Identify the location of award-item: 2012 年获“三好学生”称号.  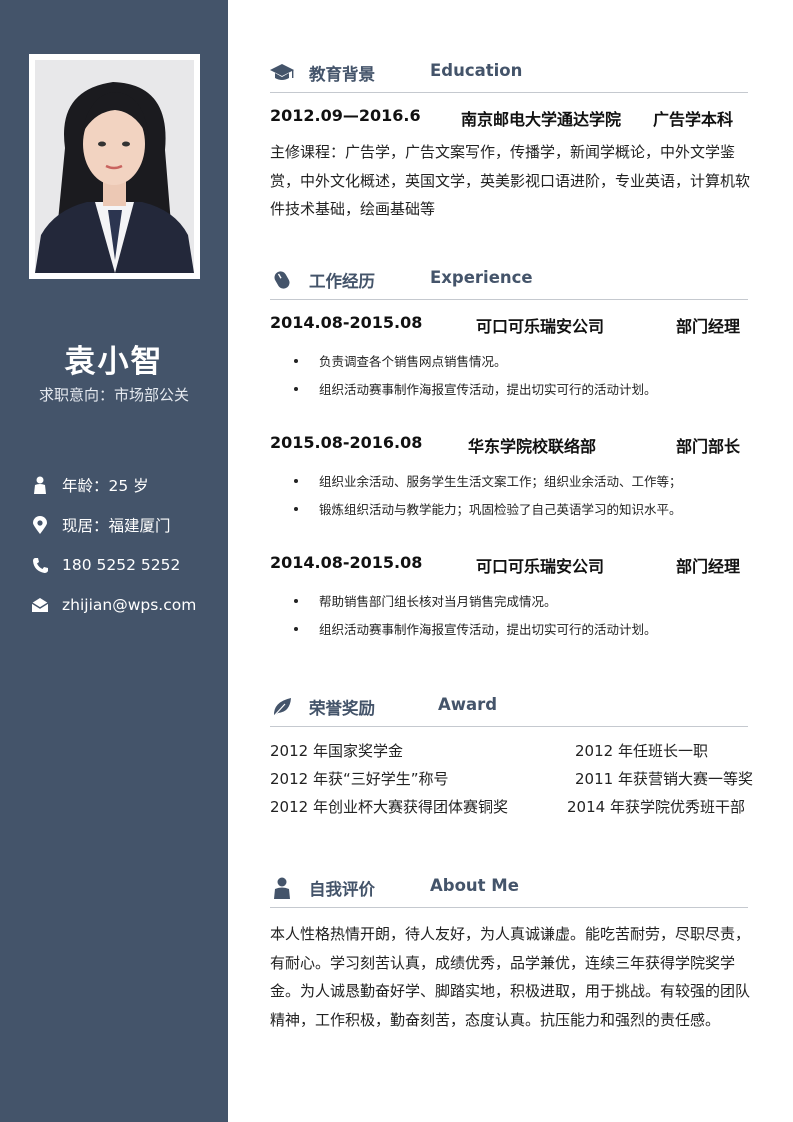
(359, 779).